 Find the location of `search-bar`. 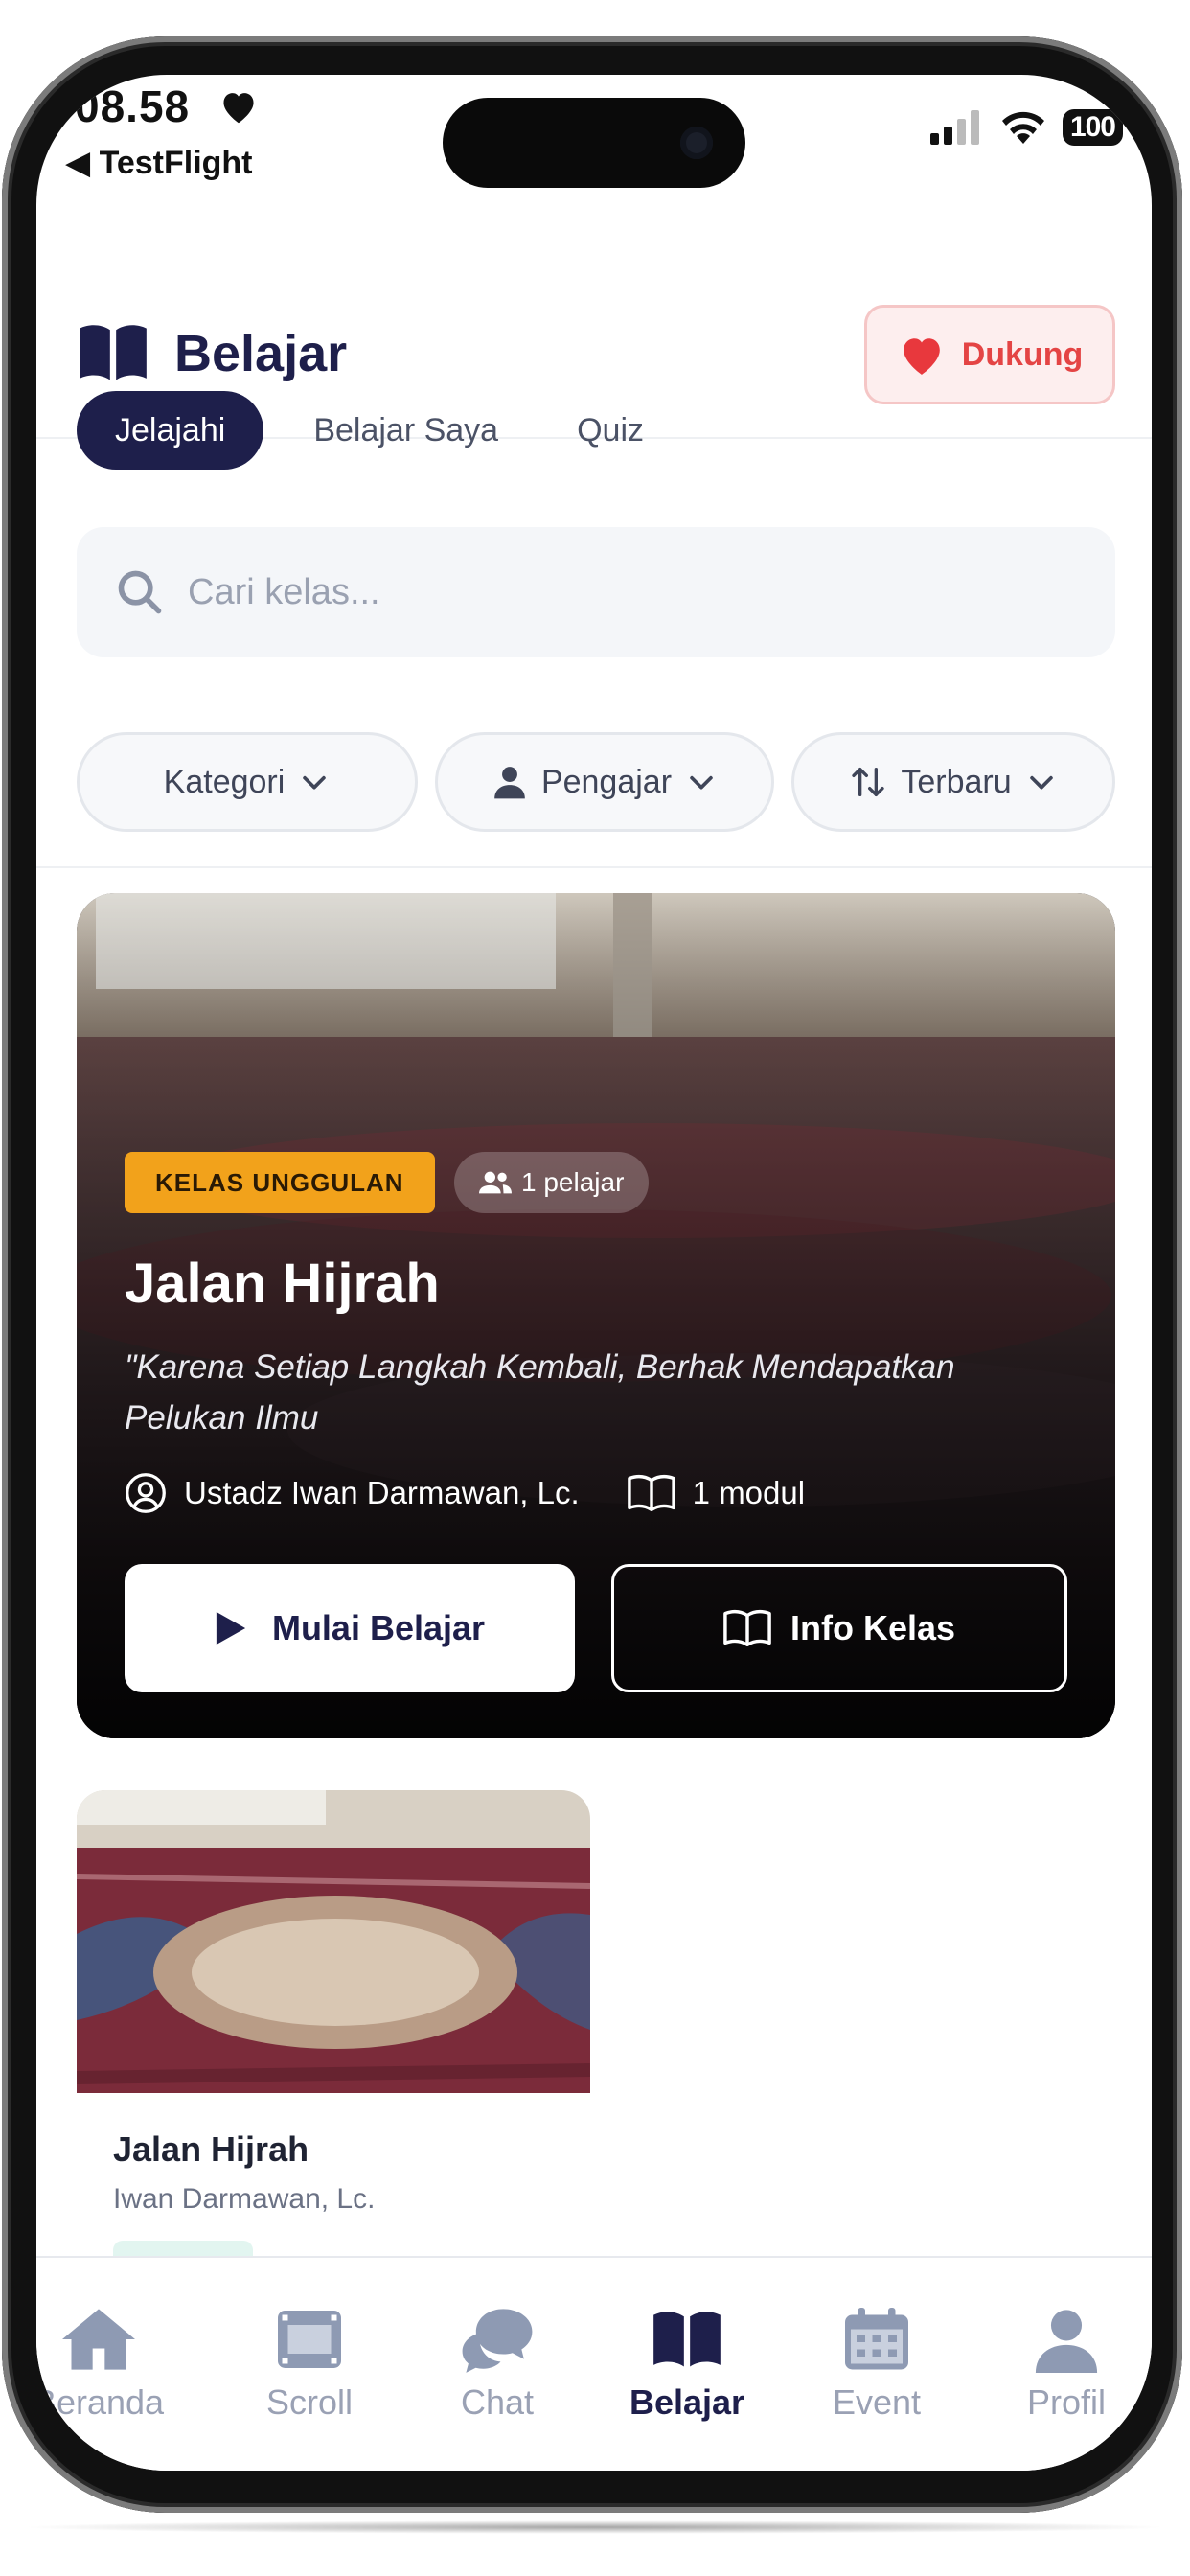

search-bar is located at coordinates (596, 592).